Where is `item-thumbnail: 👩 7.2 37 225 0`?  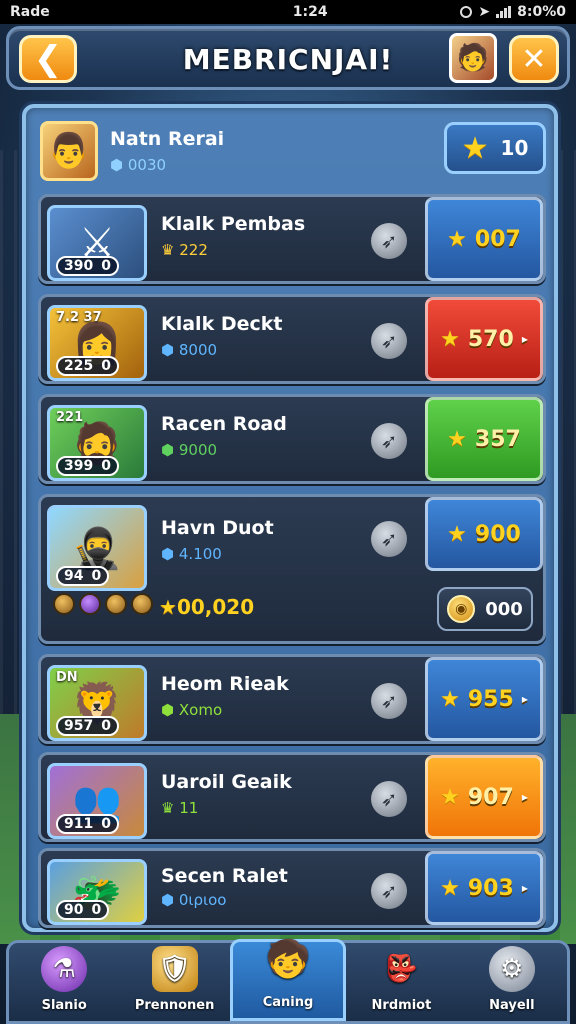
item-thumbnail: 👩 7.2 37 225 0 is located at coordinates (97, 343).